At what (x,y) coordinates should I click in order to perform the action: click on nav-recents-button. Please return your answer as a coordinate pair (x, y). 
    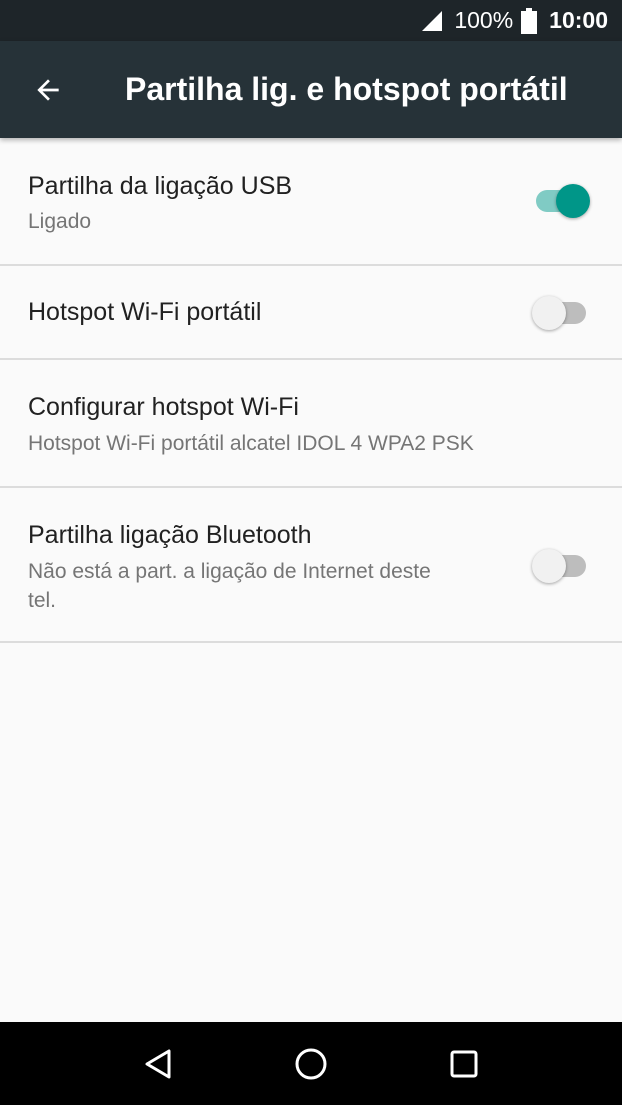
    Looking at the image, I should click on (464, 1064).